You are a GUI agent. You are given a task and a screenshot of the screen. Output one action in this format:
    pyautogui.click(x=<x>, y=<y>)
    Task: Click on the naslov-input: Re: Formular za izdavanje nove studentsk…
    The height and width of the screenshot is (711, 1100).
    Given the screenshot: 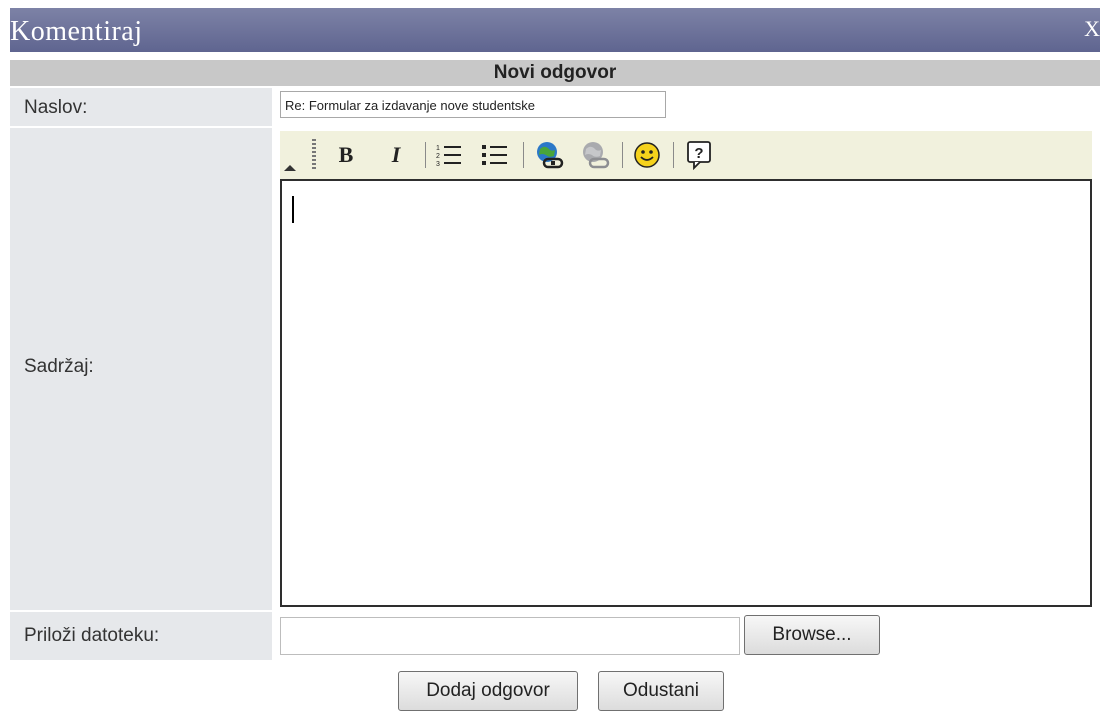 What is the action you would take?
    pyautogui.click(x=473, y=104)
    